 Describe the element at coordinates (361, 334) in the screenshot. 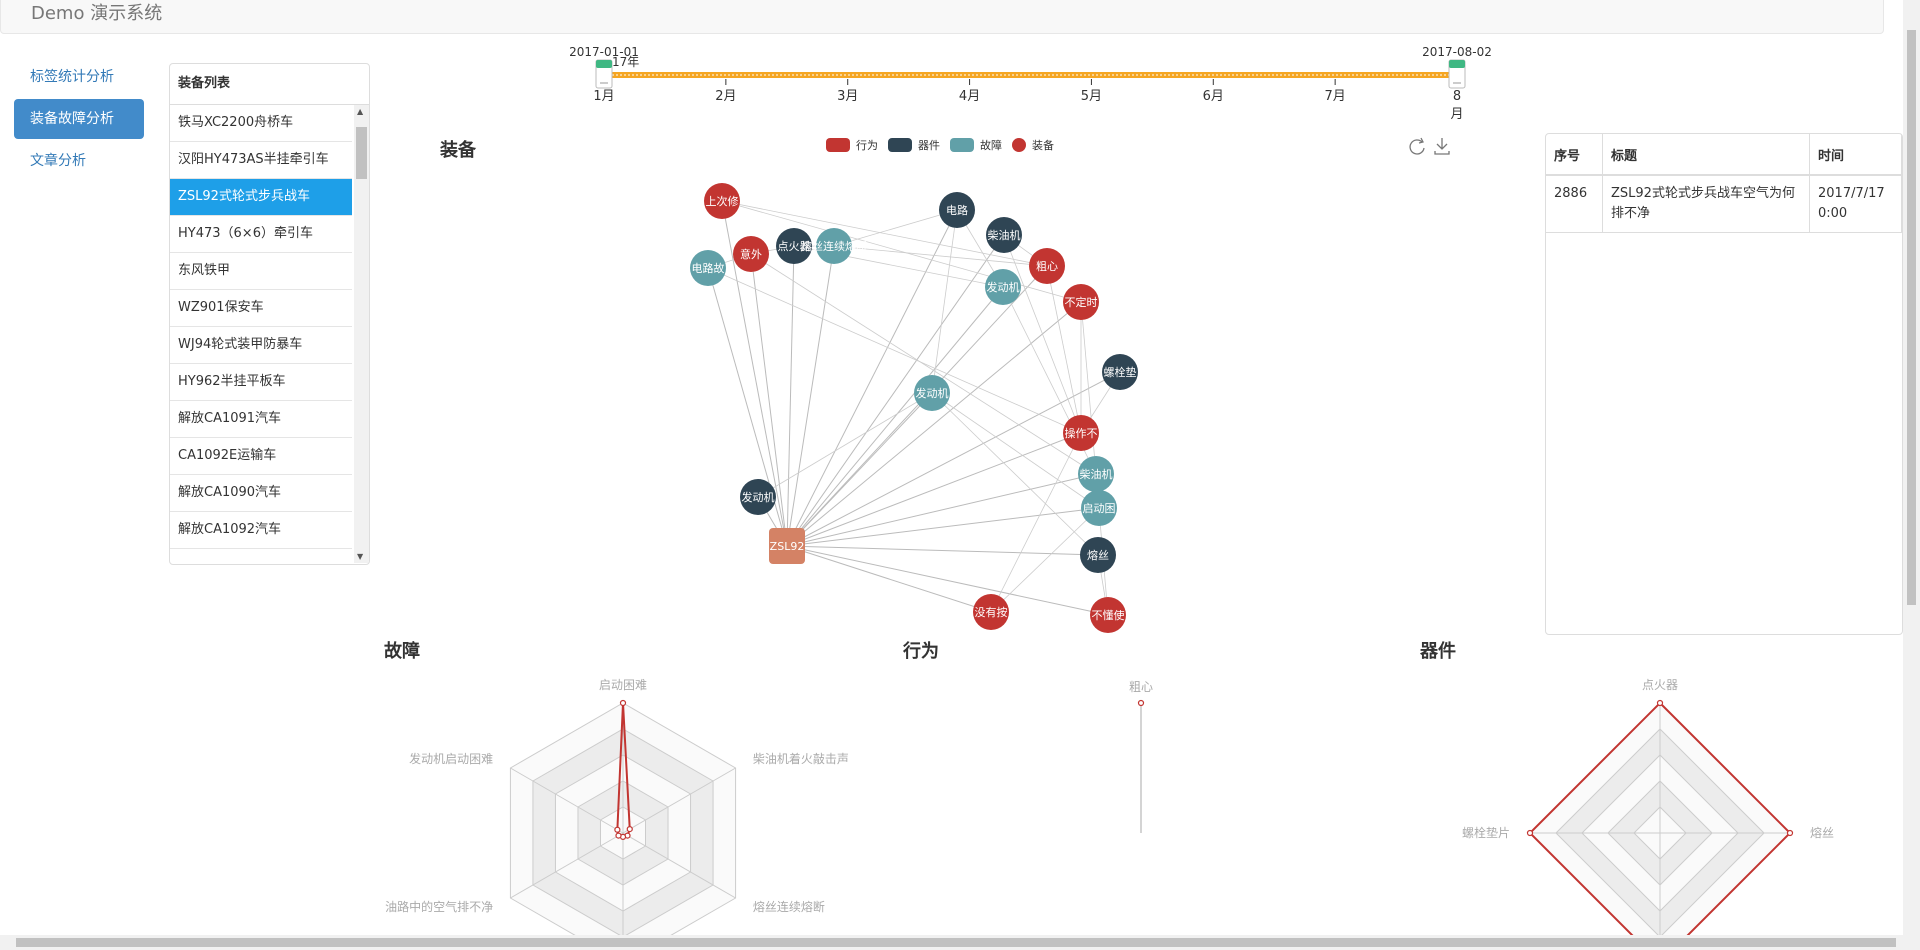

I see `equipment-list-scrollbar: ▲ ▼` at that location.